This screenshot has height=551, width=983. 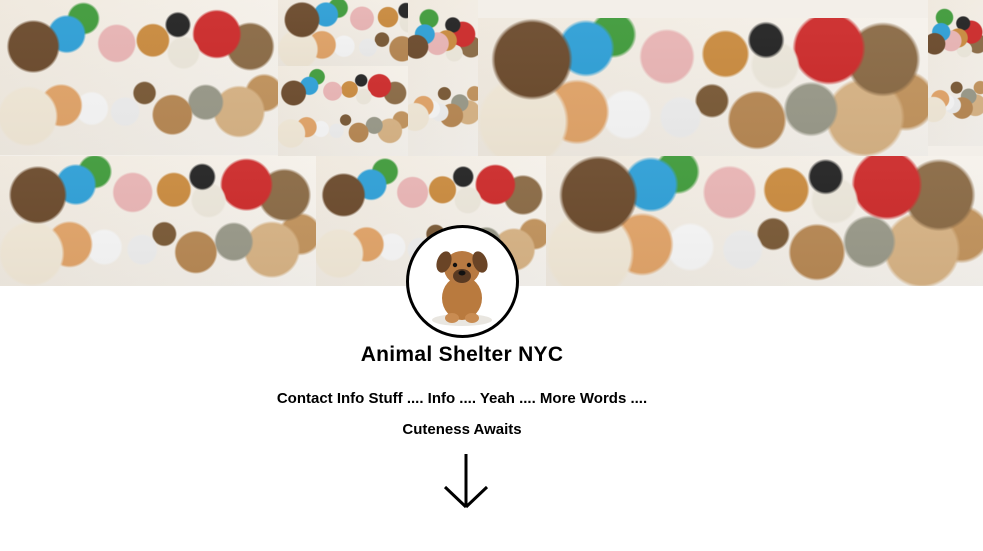 I want to click on arrow-down-icon, so click(x=466, y=481).